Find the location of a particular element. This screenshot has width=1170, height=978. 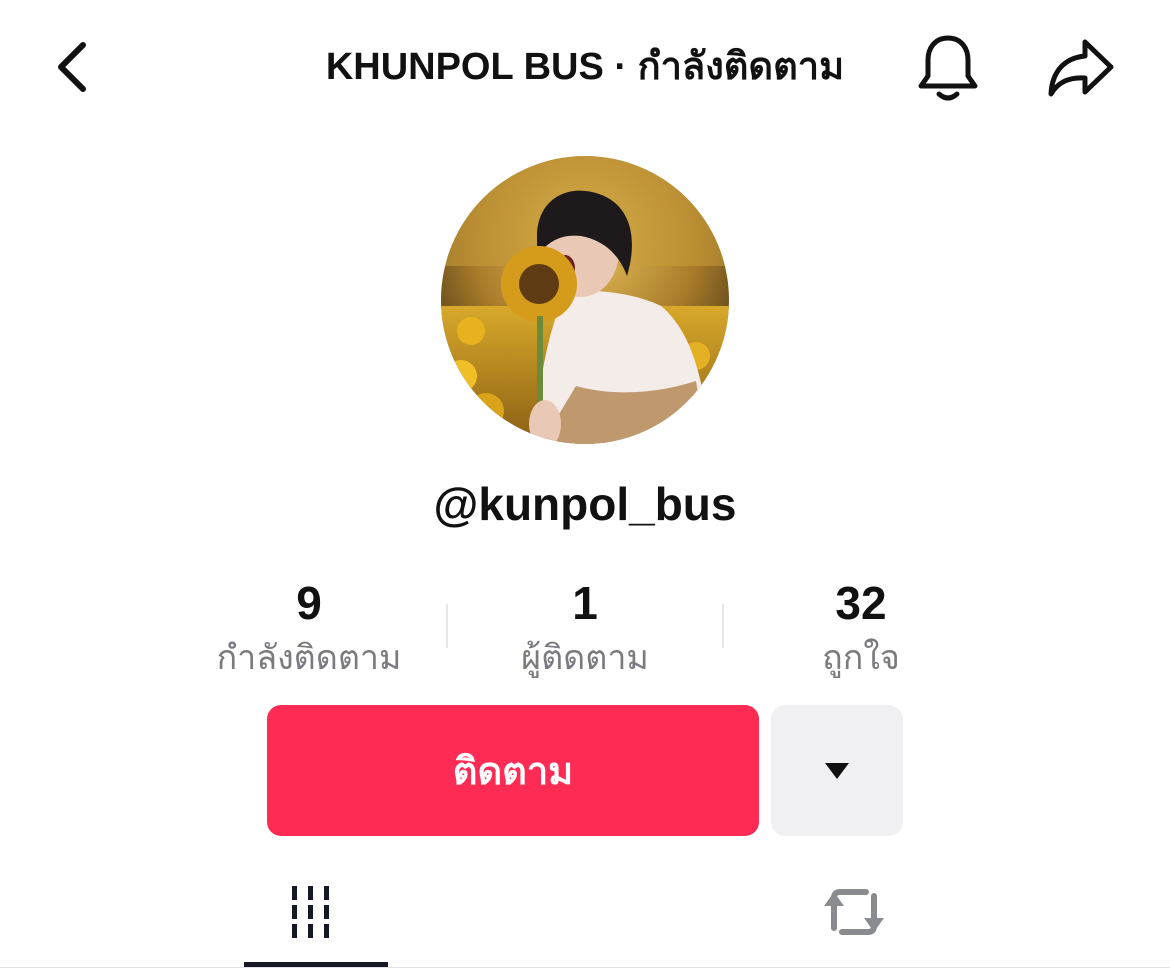

followers-count-stat: 1 ผู้ติดตาม is located at coordinates (585, 627).